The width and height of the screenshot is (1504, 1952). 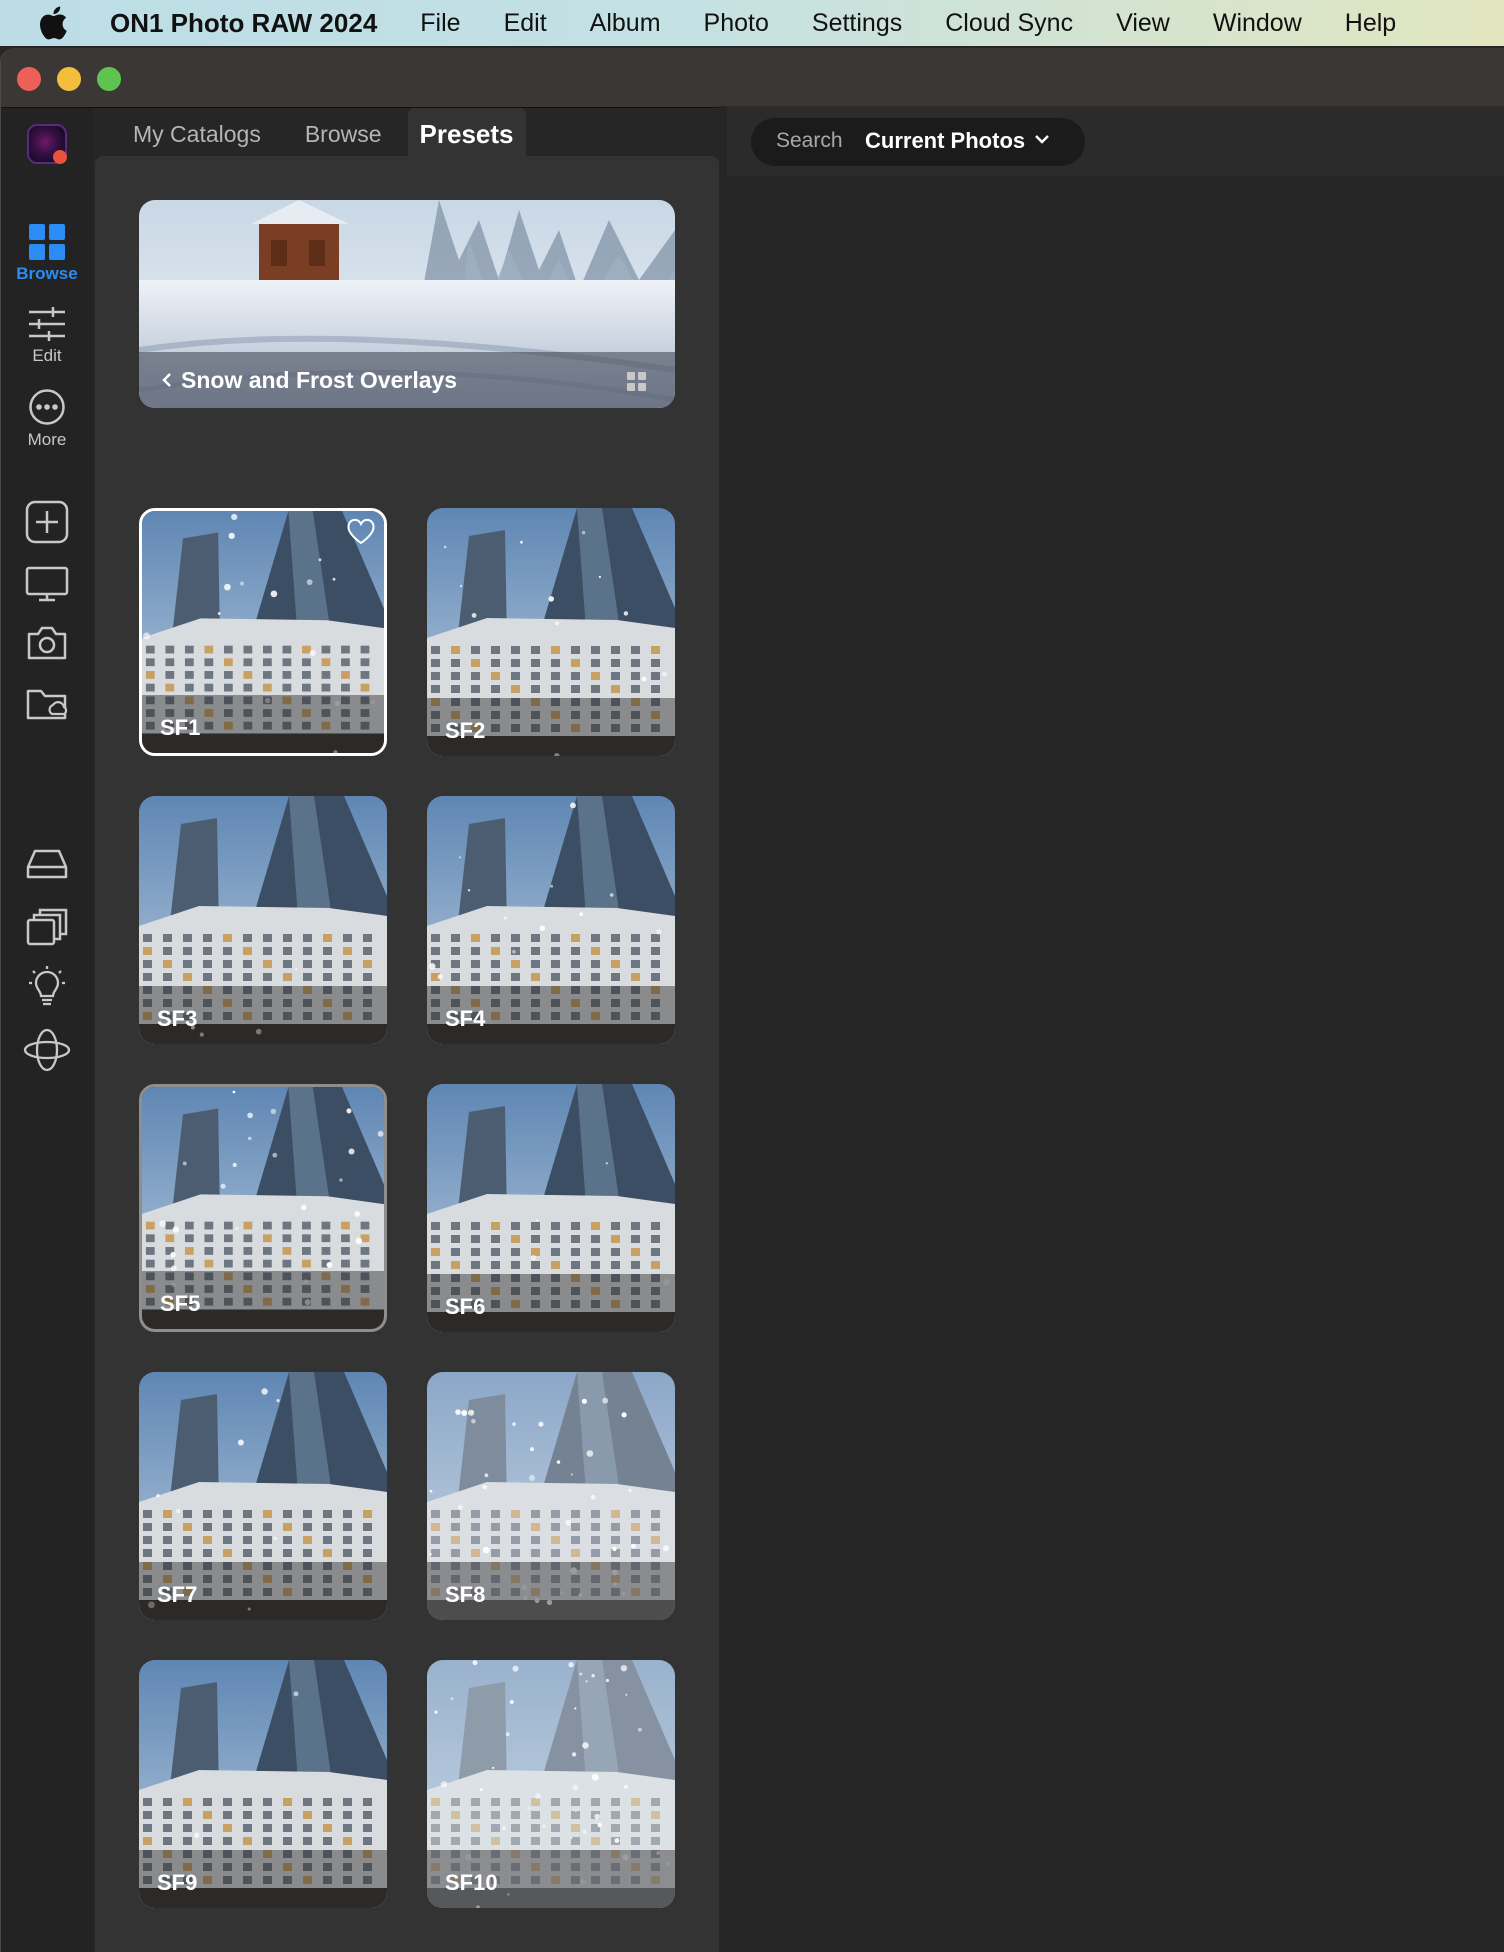 What do you see at coordinates (29, 79) in the screenshot?
I see `close-window-button` at bounding box center [29, 79].